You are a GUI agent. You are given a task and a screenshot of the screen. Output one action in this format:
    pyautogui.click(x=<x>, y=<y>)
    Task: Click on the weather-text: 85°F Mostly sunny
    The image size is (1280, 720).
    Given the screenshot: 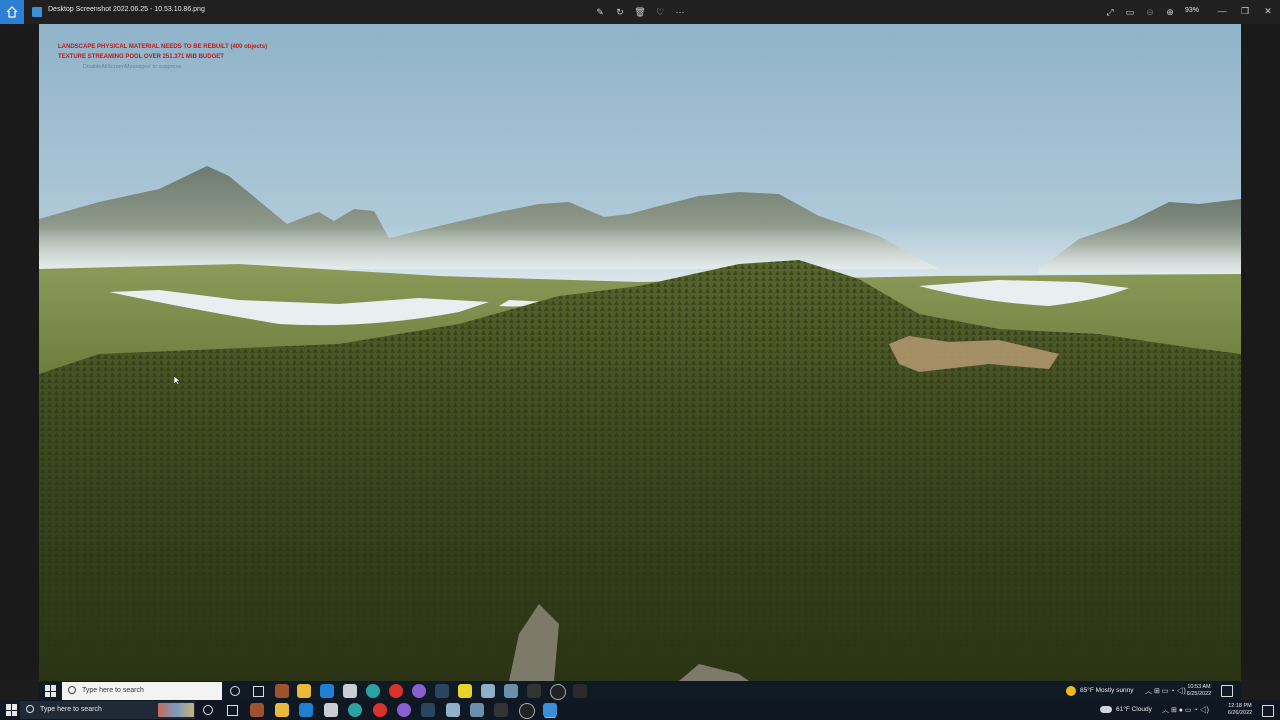 What is the action you would take?
    pyautogui.click(x=1107, y=690)
    